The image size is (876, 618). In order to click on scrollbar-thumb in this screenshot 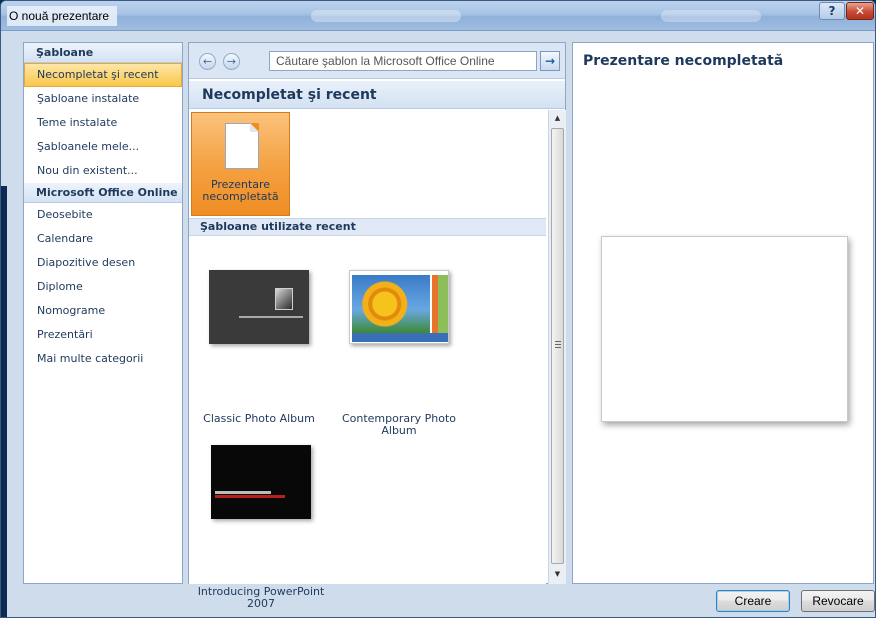, I will do `click(557, 346)`.